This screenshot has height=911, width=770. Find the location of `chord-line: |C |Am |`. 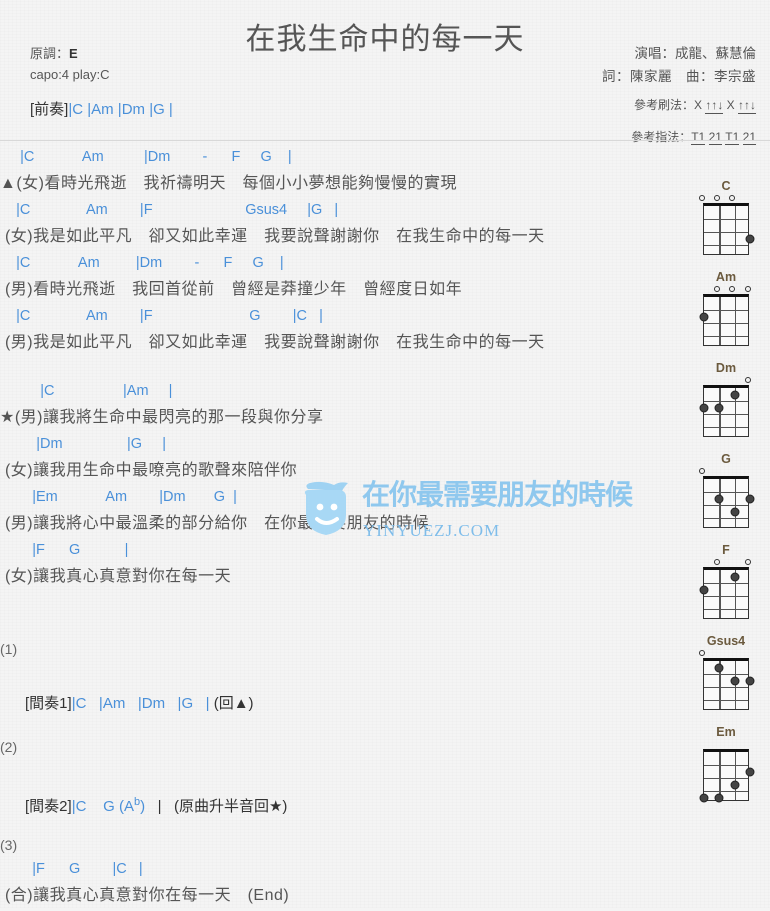

chord-line: |C |Am | is located at coordinates (86, 391).